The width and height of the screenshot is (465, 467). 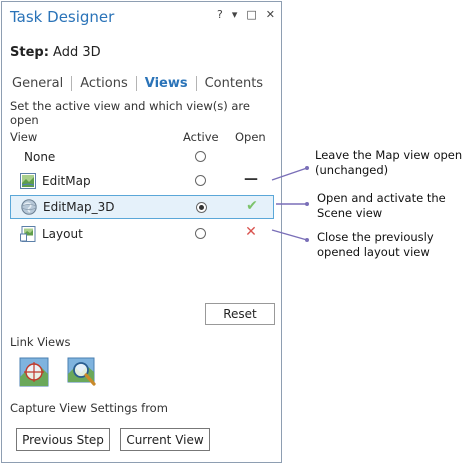 What do you see at coordinates (389, 162) in the screenshot?
I see `callout-map-unchanged: Leave the Map view open (unchanged)` at bounding box center [389, 162].